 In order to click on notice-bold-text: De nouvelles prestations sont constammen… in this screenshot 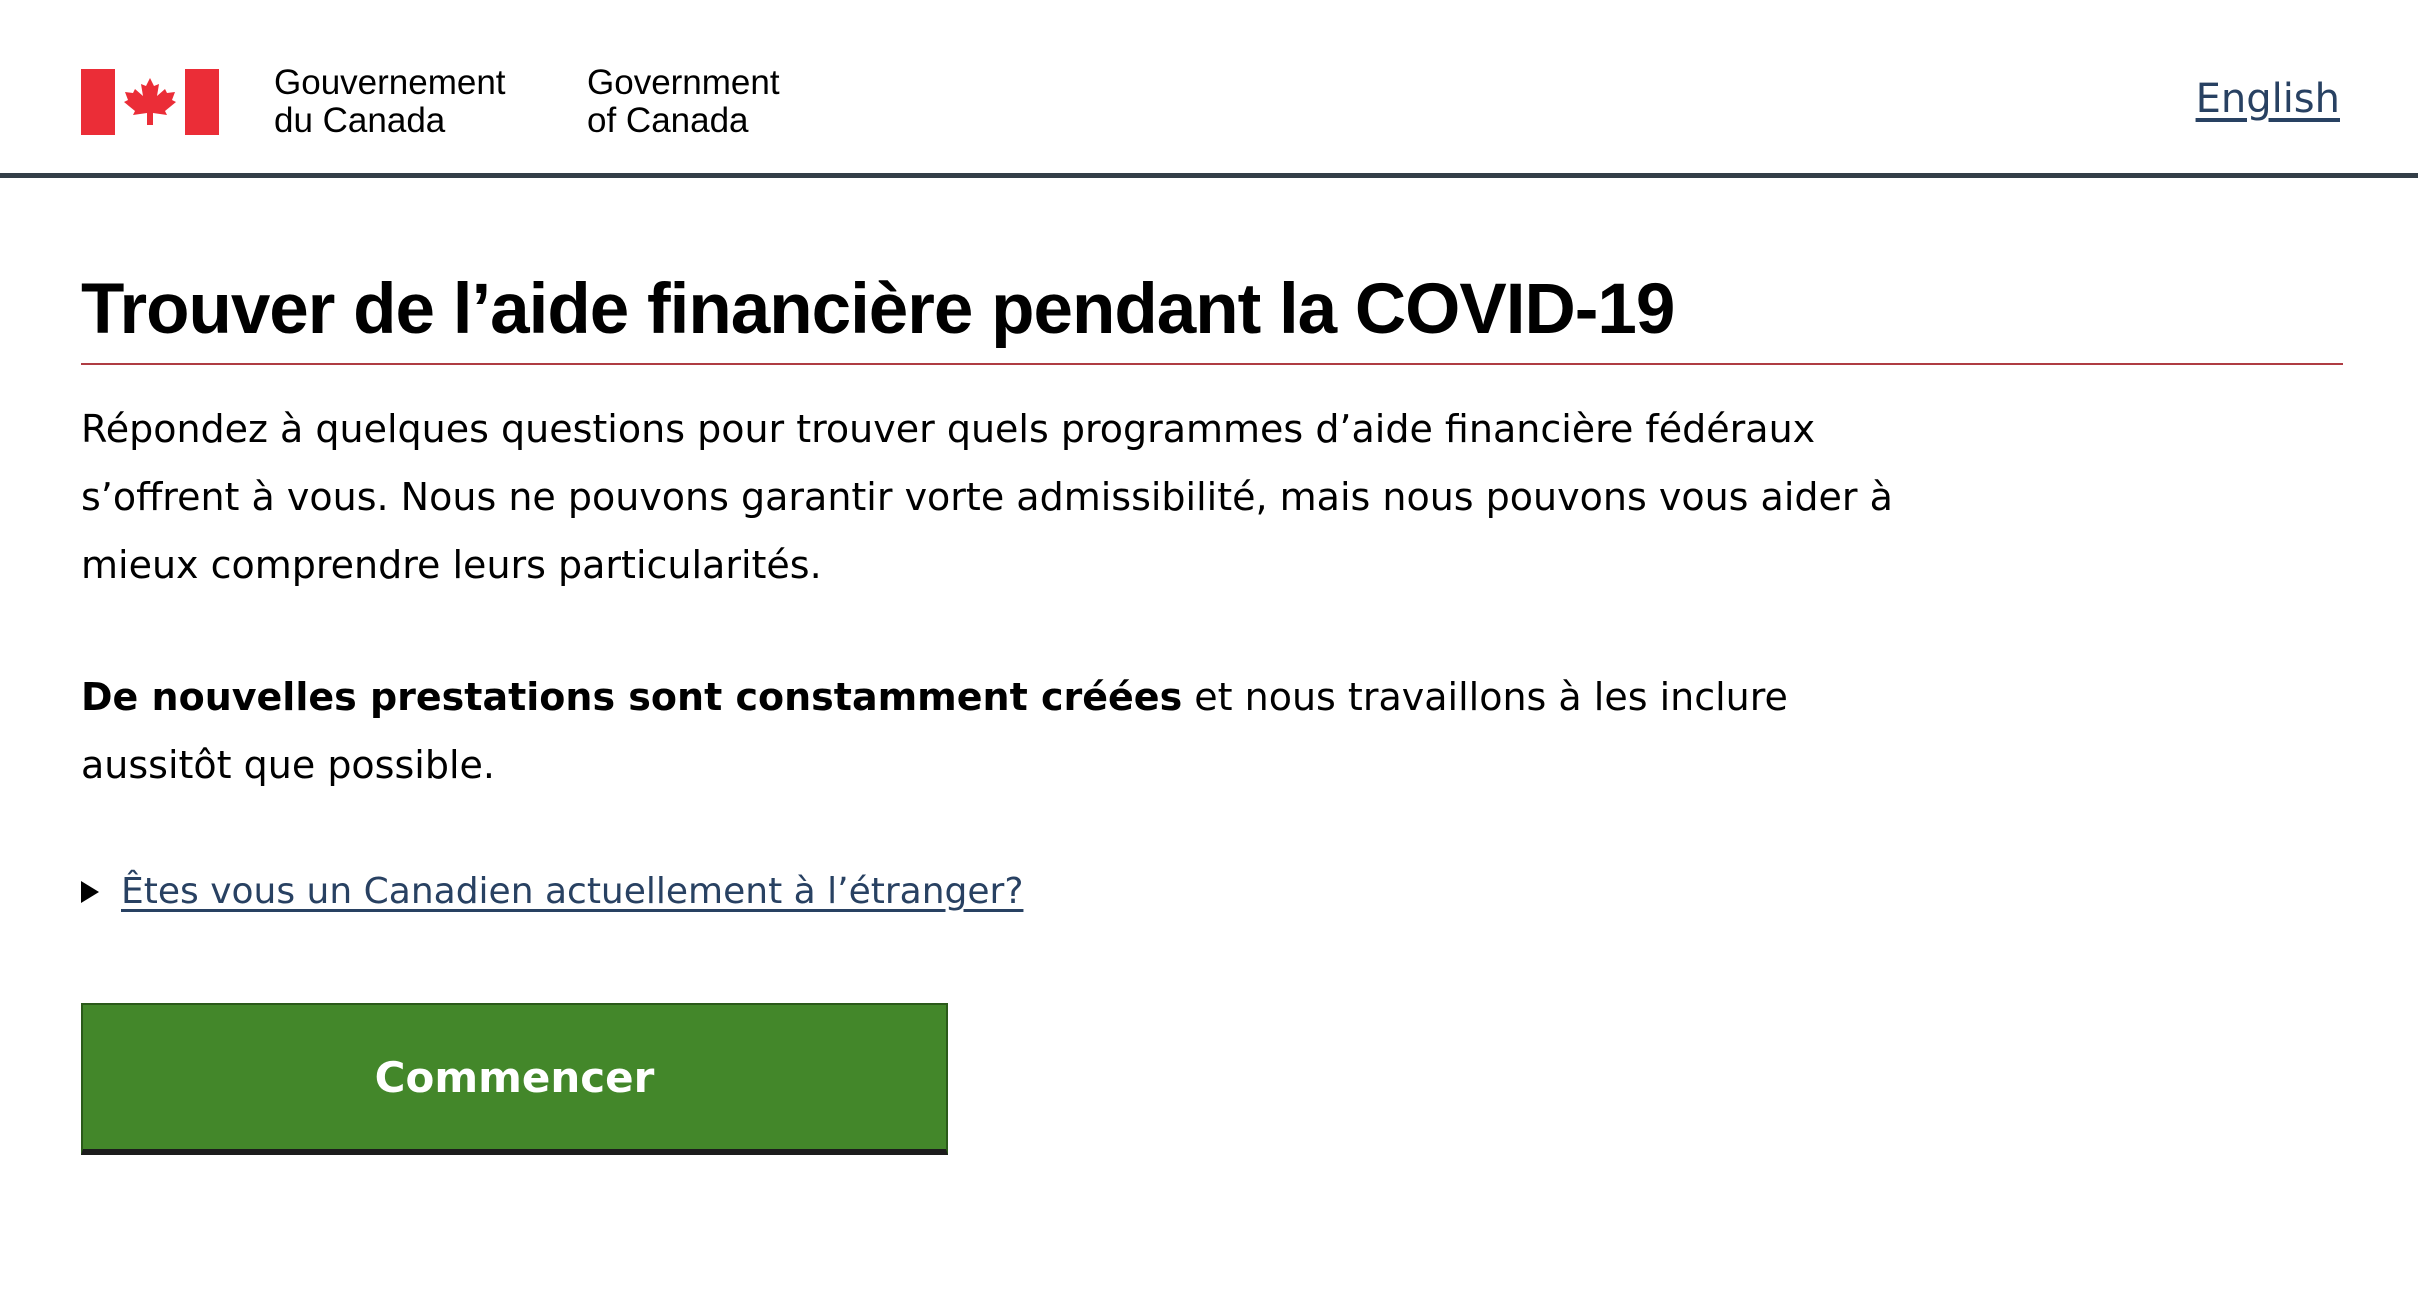, I will do `click(632, 697)`.